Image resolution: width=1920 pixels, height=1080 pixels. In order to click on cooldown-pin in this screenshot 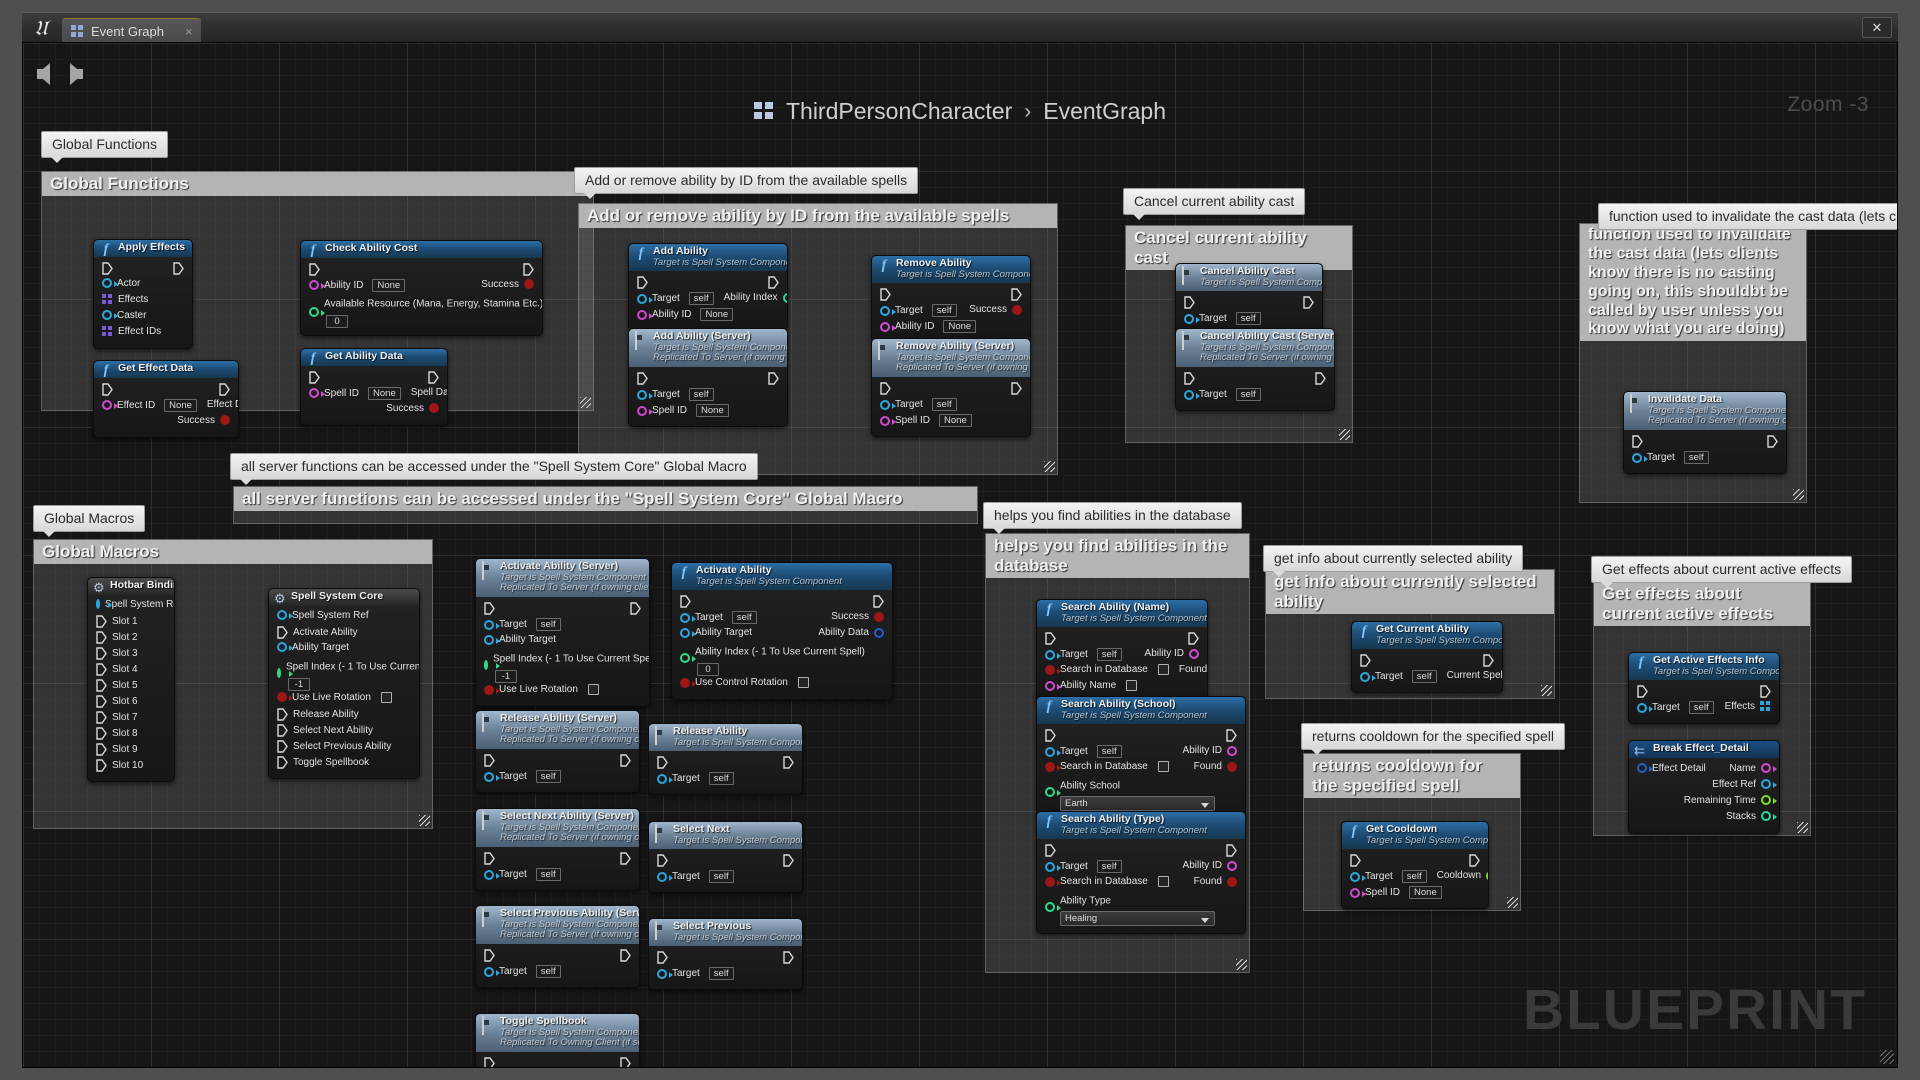, I will do `click(1487, 875)`.